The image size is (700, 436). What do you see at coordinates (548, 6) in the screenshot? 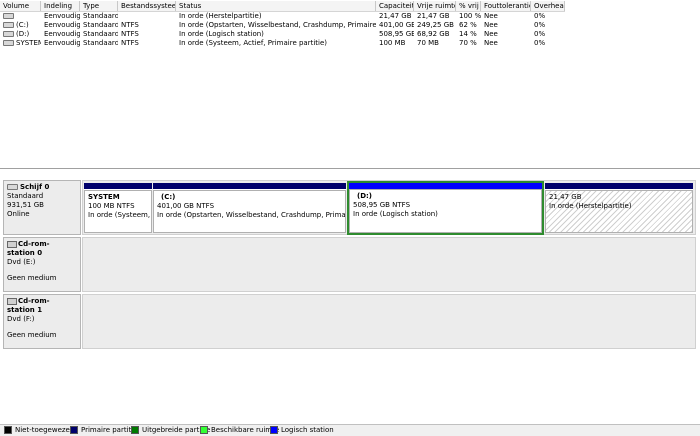
I see `column-overhead: Overhead` at bounding box center [548, 6].